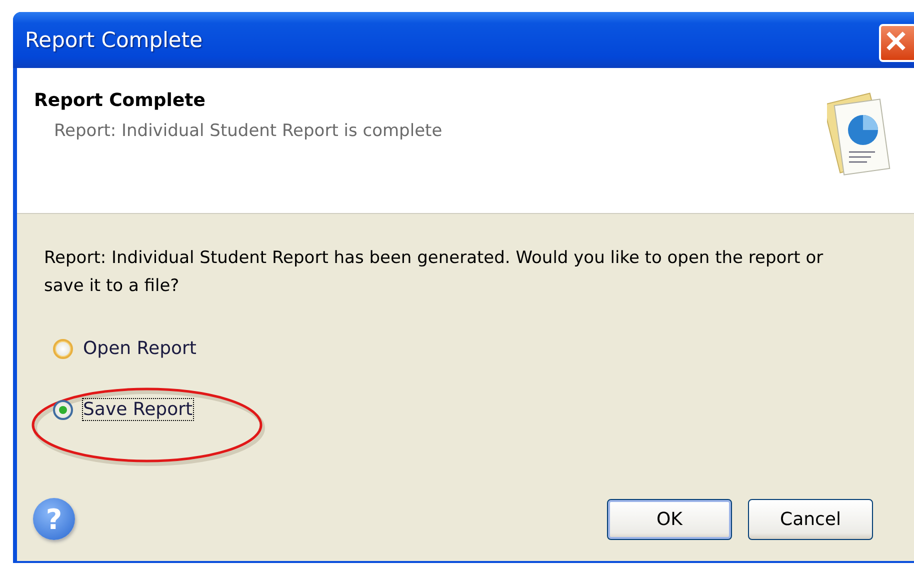 The width and height of the screenshot is (914, 565). I want to click on message-text: Report: Individual Student Report has been generated. Would you like to open the report or save it to a file?, so click(434, 272).